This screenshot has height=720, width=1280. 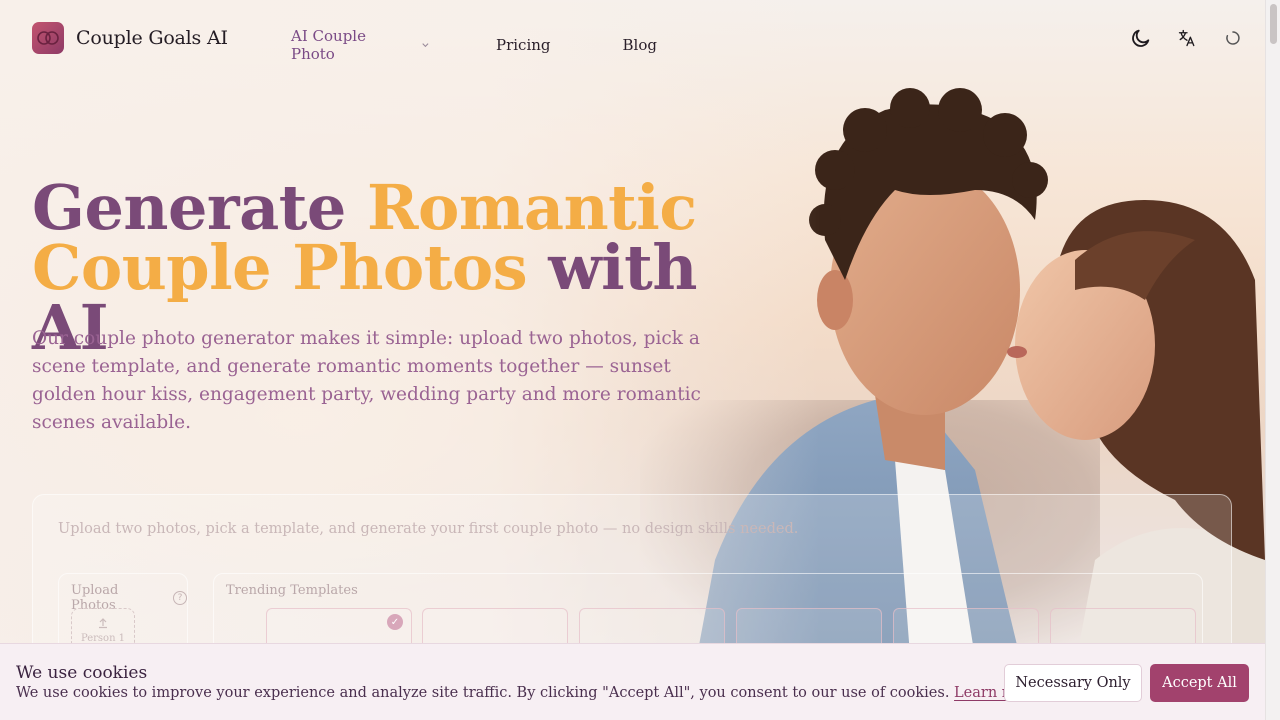 I want to click on main-nav: AI Couple Photo Pricing Blog, so click(x=474, y=45).